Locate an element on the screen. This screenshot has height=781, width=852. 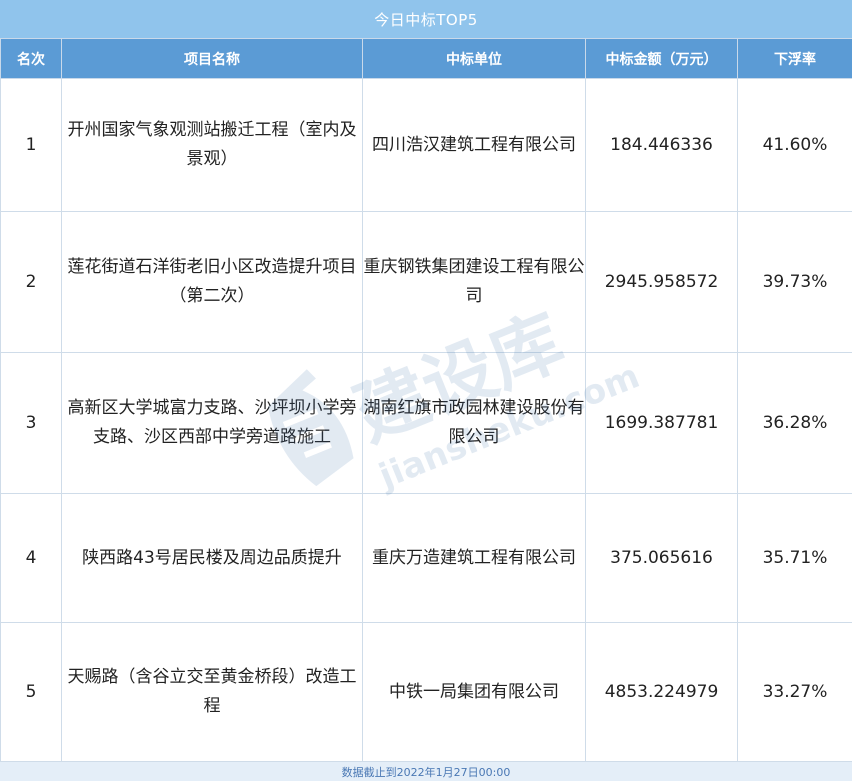
table-title: 今日中标TOP5 is located at coordinates (426, 19).